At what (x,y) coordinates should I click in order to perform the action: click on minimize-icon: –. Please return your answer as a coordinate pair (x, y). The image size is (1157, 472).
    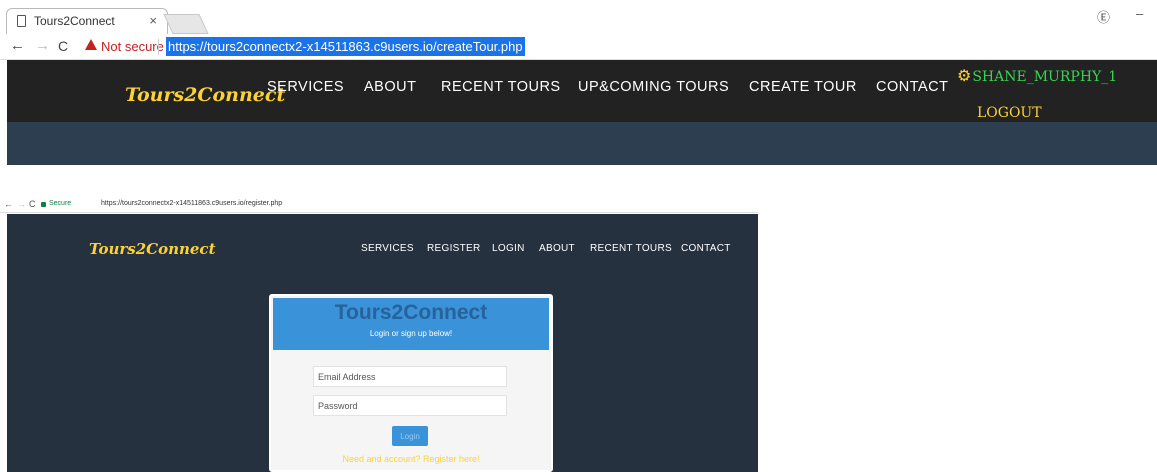
    Looking at the image, I should click on (1139, 13).